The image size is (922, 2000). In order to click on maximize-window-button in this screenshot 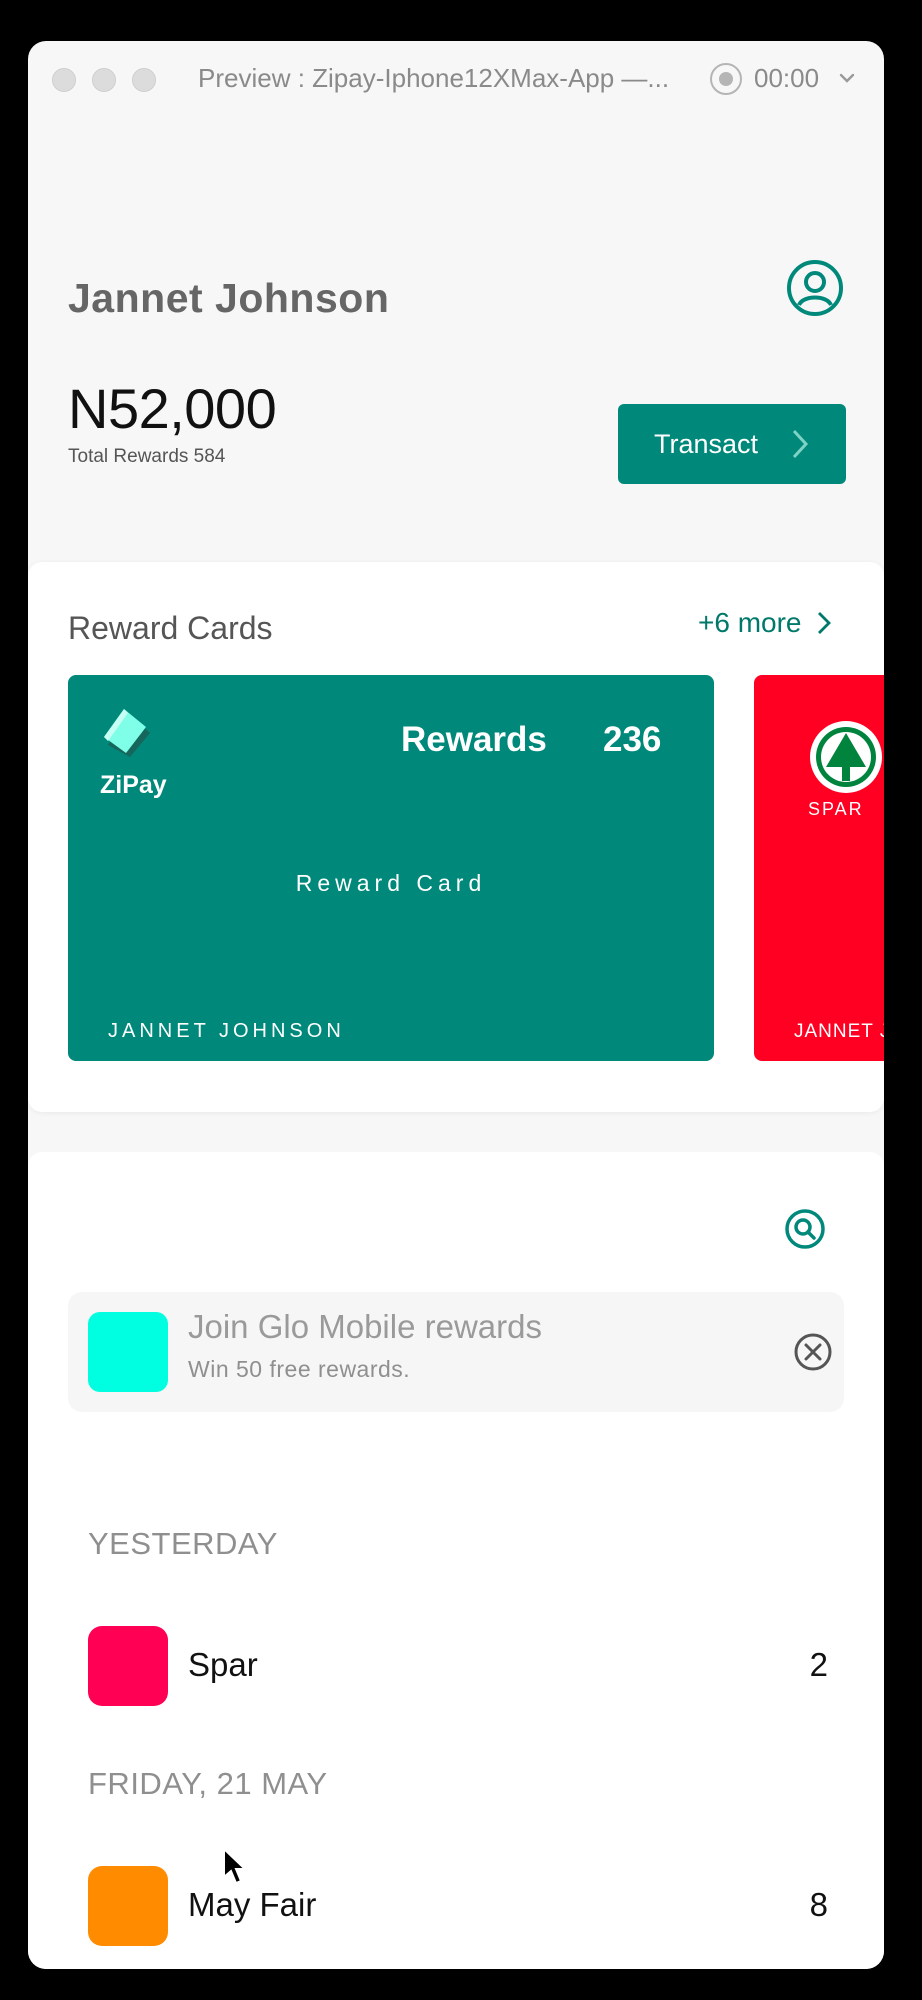, I will do `click(144, 80)`.